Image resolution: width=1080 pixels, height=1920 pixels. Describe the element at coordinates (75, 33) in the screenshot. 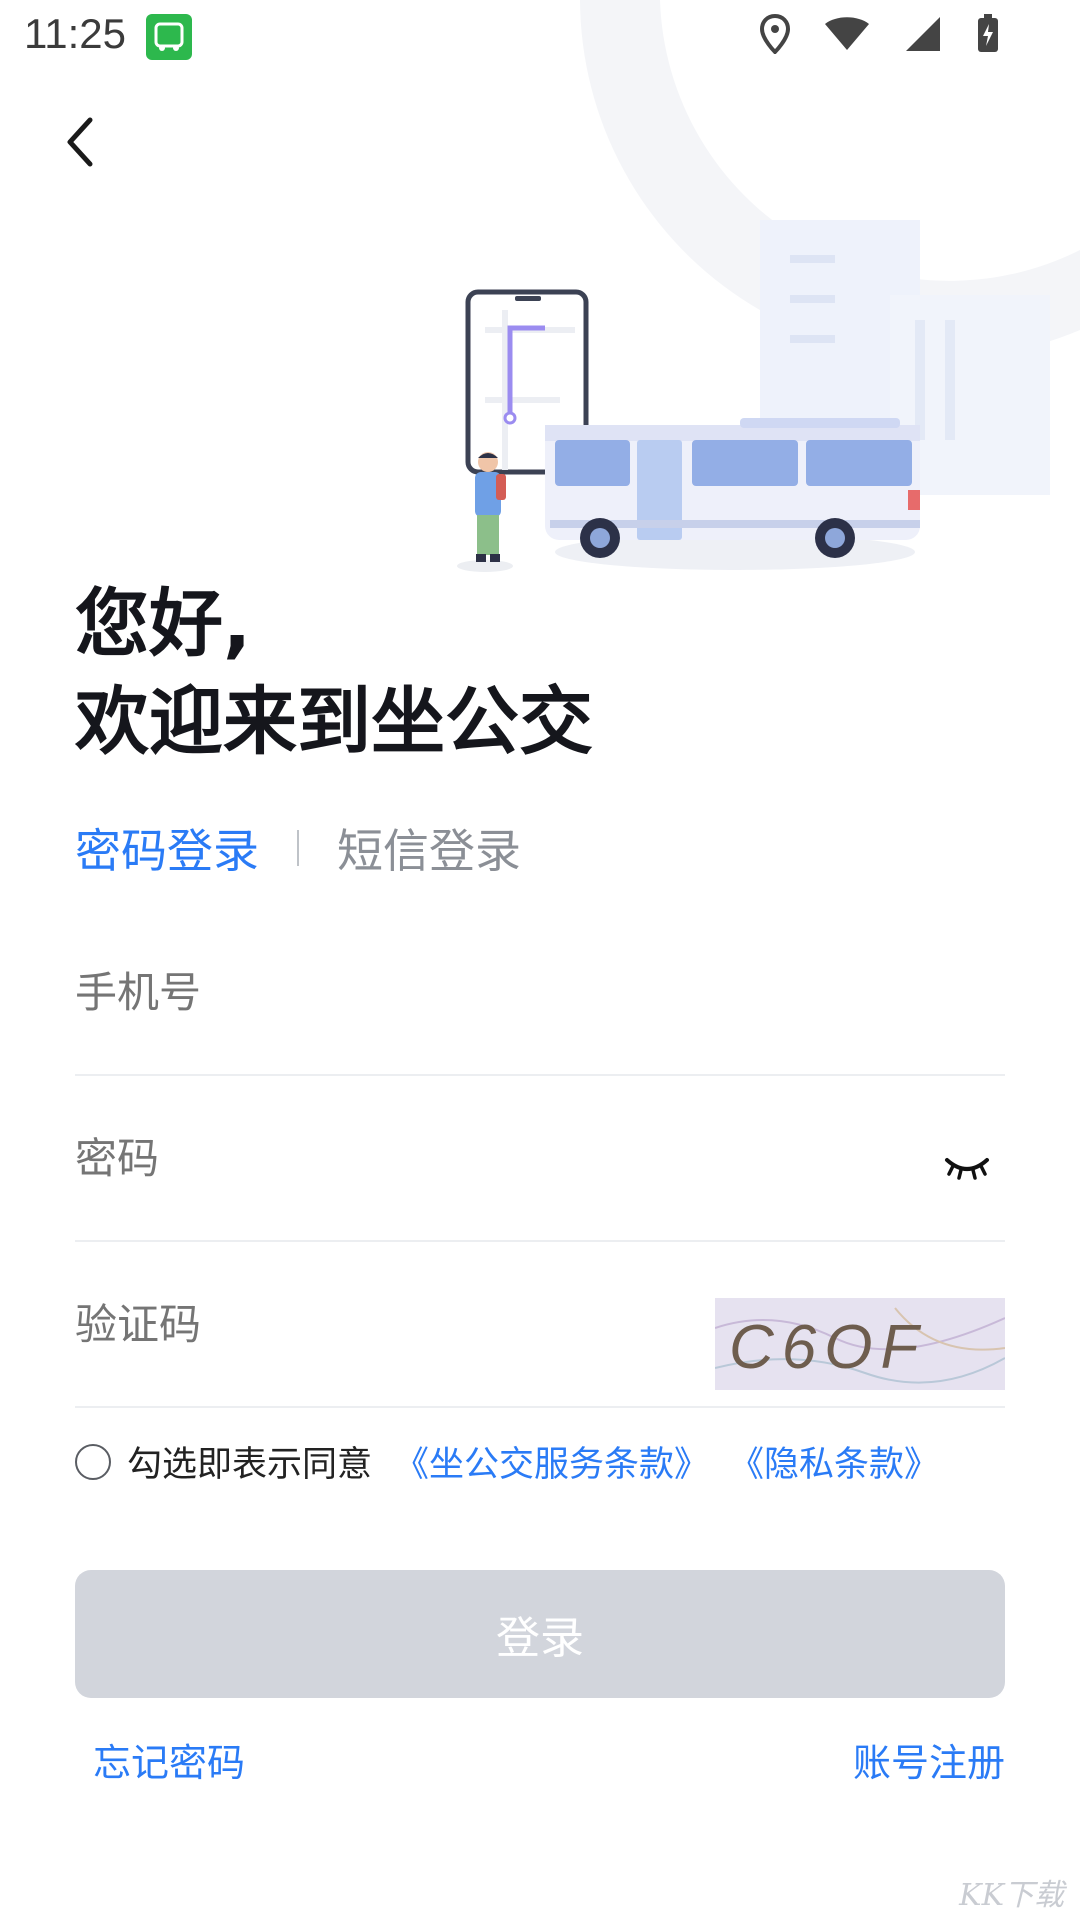

I see `status-time: 11:25` at that location.